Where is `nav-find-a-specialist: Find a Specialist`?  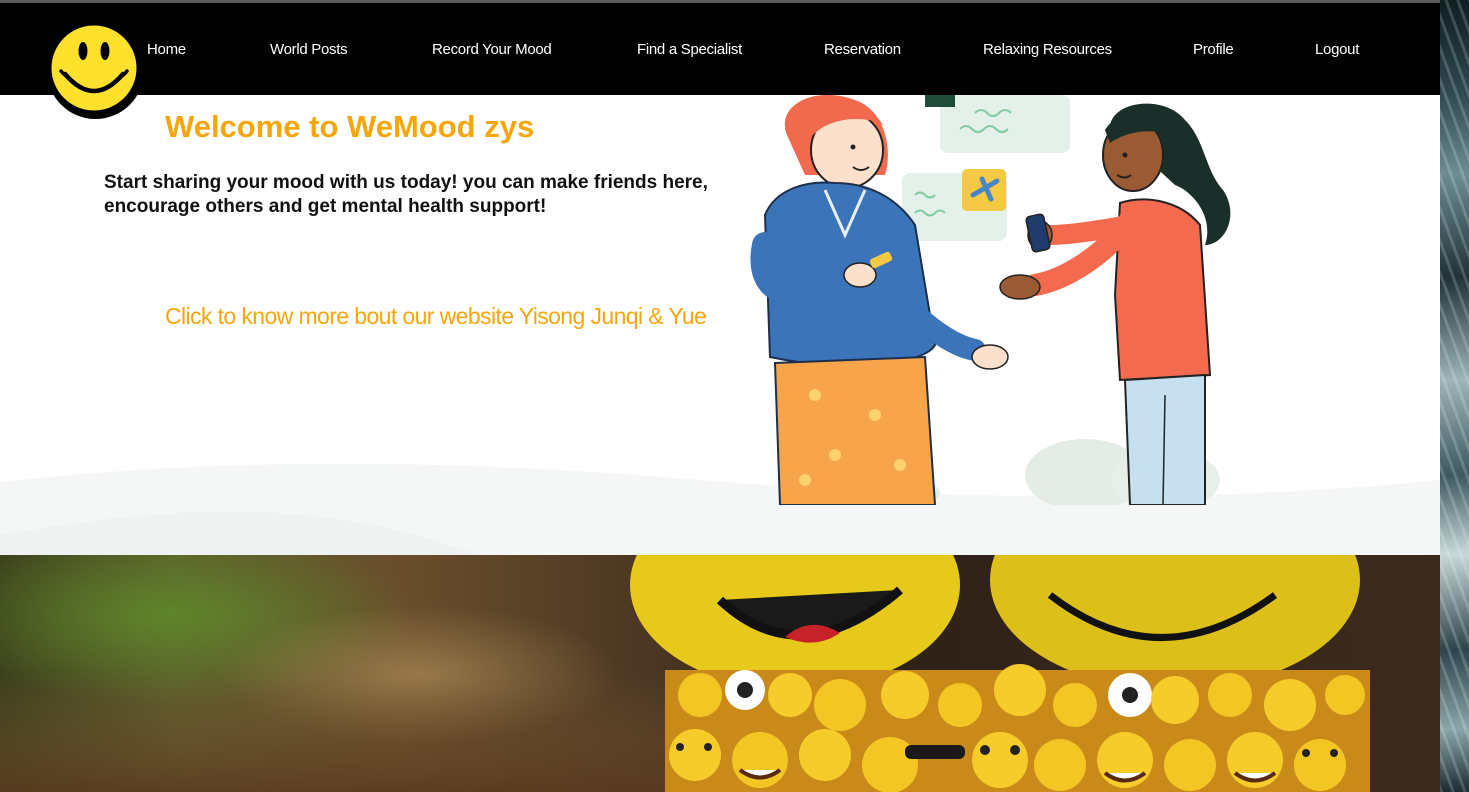 nav-find-a-specialist: Find a Specialist is located at coordinates (689, 49).